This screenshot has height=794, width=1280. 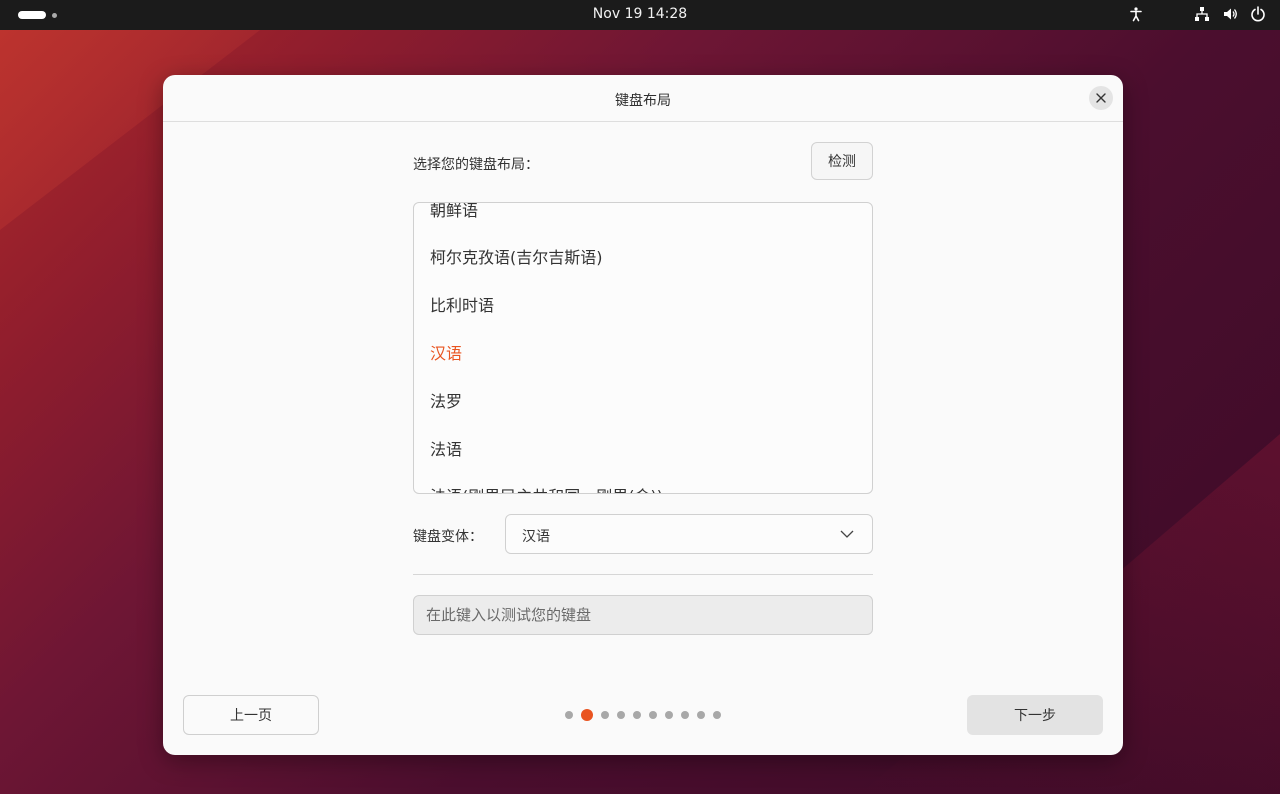 What do you see at coordinates (689, 534) in the screenshot?
I see `variant-dropdown: 汉语` at bounding box center [689, 534].